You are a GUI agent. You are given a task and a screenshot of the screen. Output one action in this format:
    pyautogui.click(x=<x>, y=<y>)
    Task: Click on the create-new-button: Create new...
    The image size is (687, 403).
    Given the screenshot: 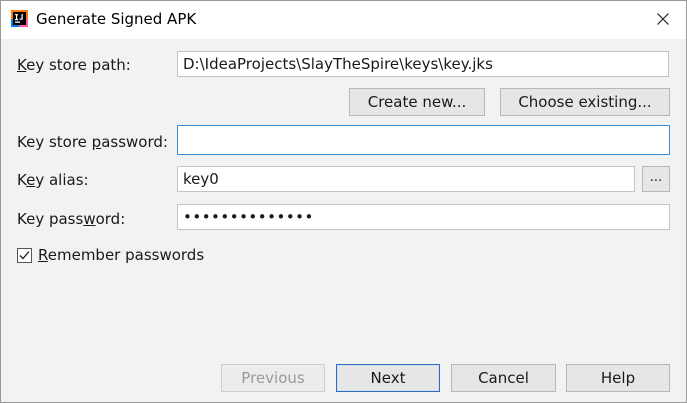 What is the action you would take?
    pyautogui.click(x=417, y=102)
    